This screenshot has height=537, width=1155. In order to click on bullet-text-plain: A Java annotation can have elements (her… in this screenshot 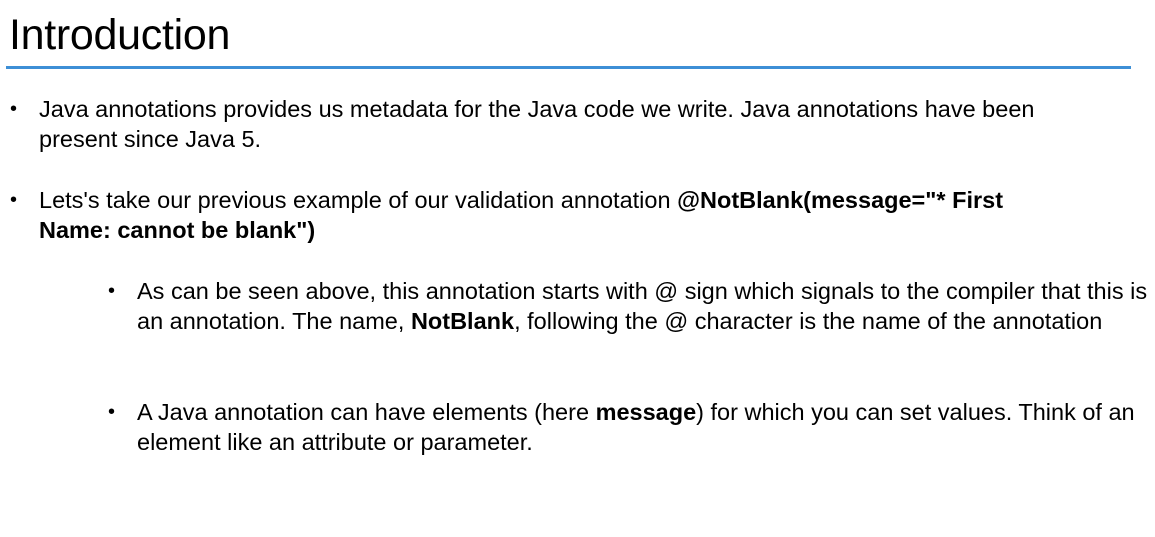, I will do `click(366, 412)`.